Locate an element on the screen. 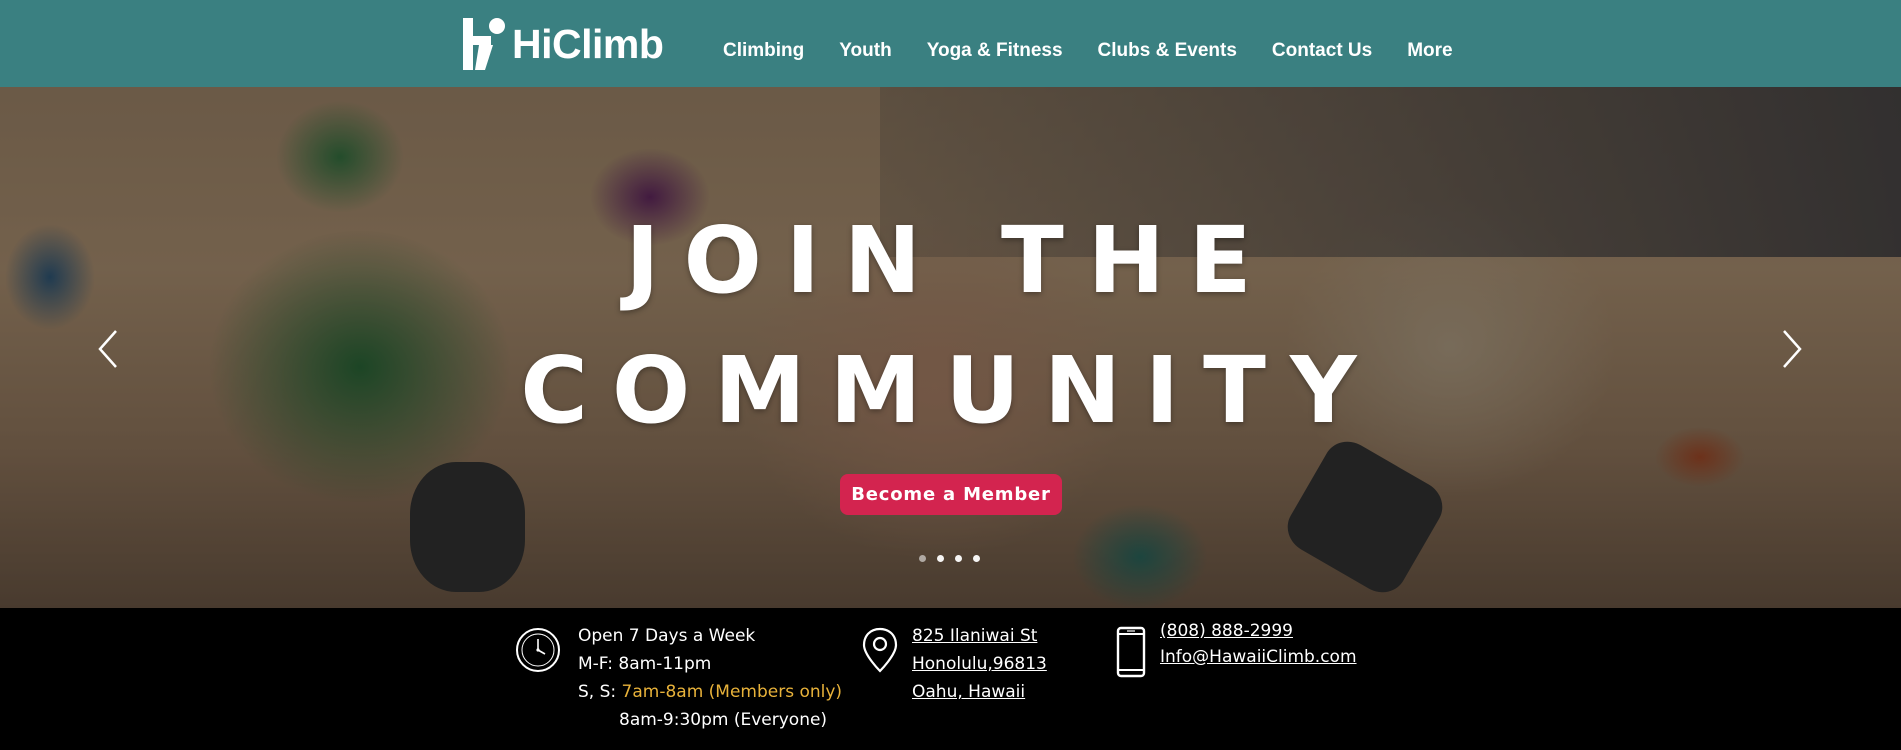 This screenshot has width=1901, height=750. become-member-button: Become a Member is located at coordinates (951, 494).